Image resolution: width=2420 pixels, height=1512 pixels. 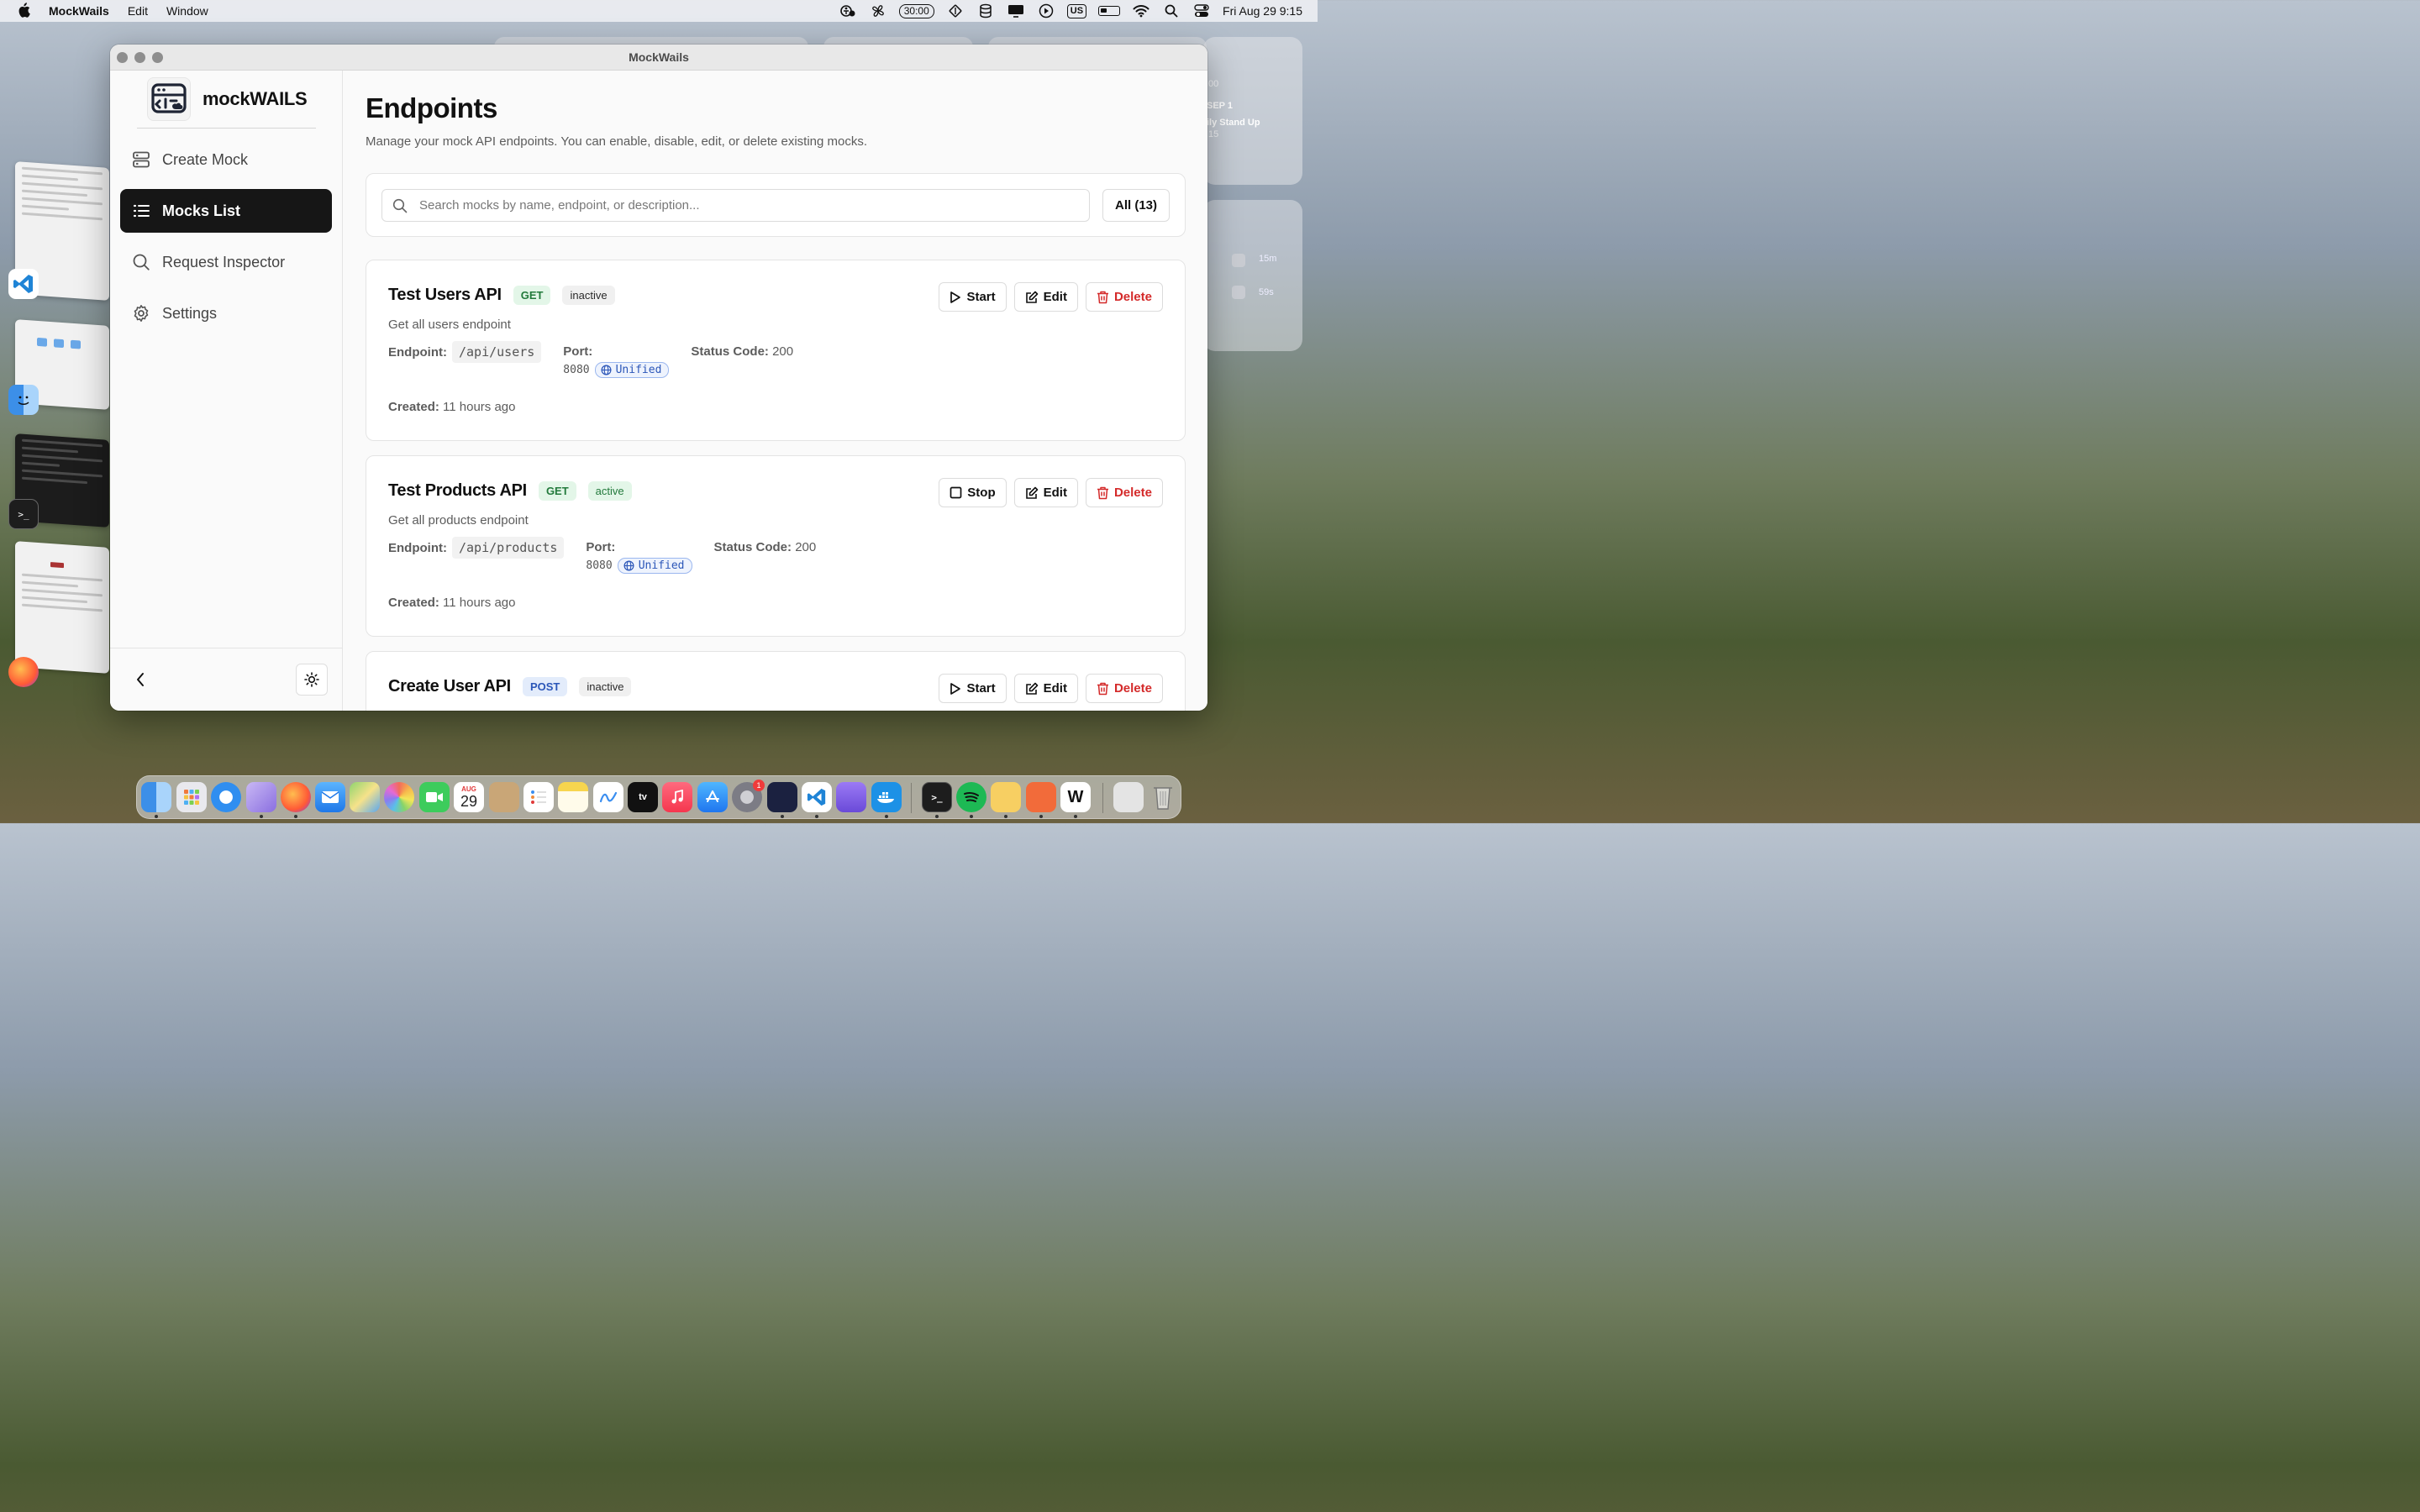 I want to click on dock-mail-icon, so click(x=330, y=797).